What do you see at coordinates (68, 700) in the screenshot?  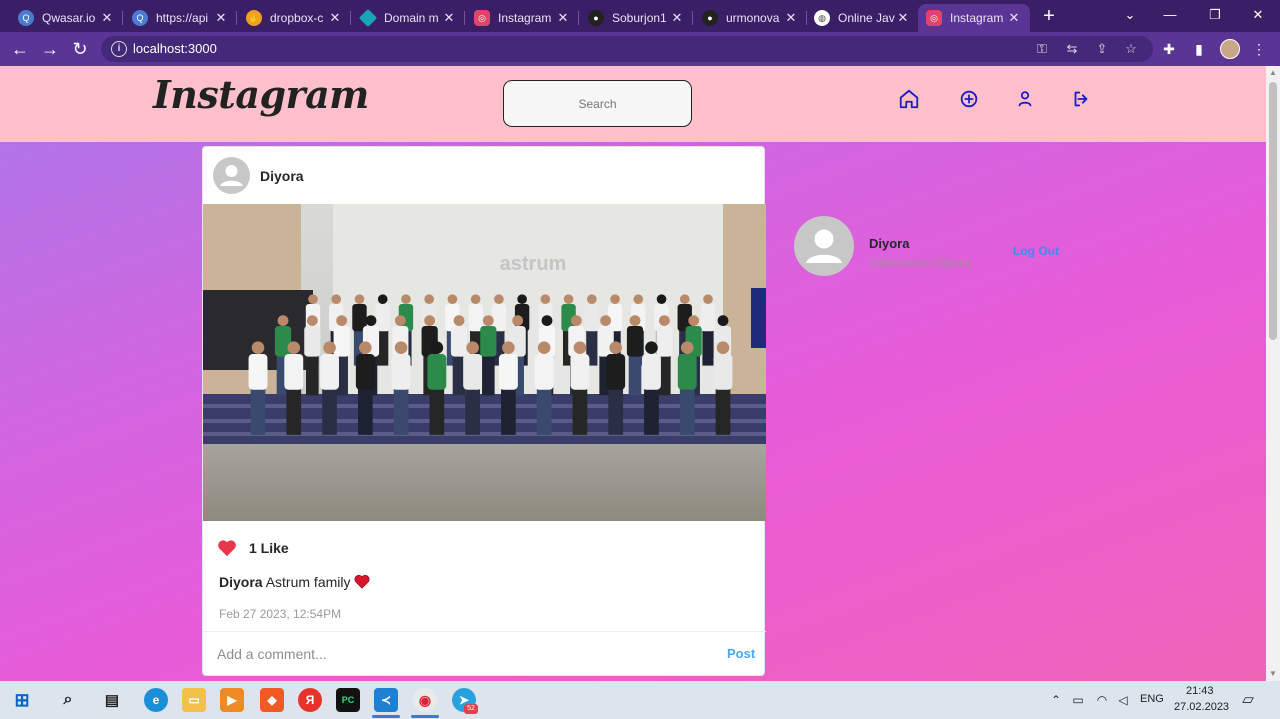 I see `search-icon: ⌕` at bounding box center [68, 700].